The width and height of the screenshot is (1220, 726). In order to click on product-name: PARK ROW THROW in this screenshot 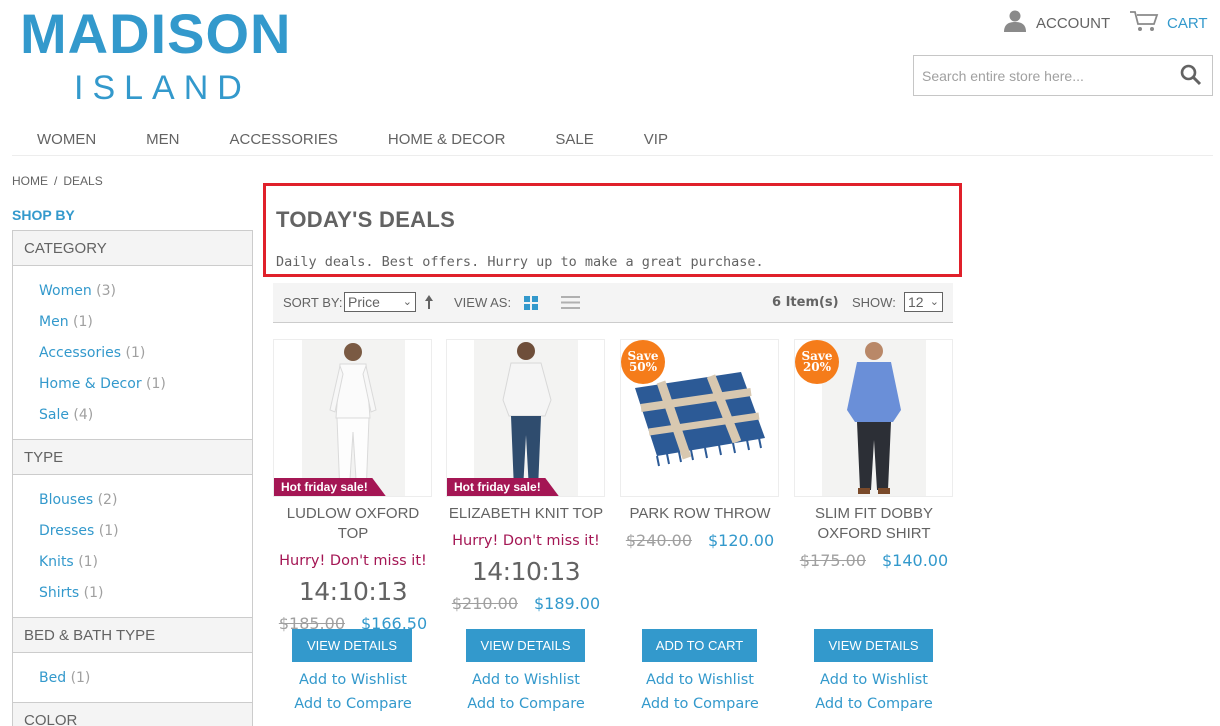, I will do `click(700, 514)`.